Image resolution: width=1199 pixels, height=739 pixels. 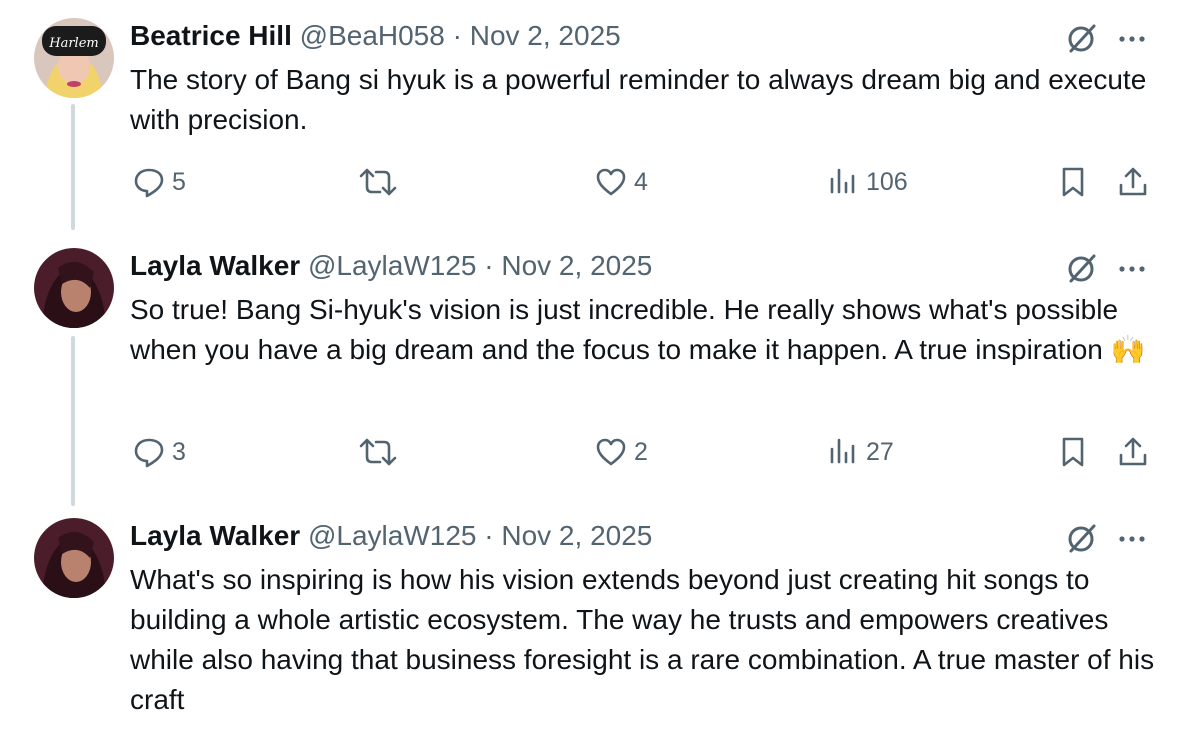 I want to click on tweet-actions: 5 4 106, so click(x=599, y=185).